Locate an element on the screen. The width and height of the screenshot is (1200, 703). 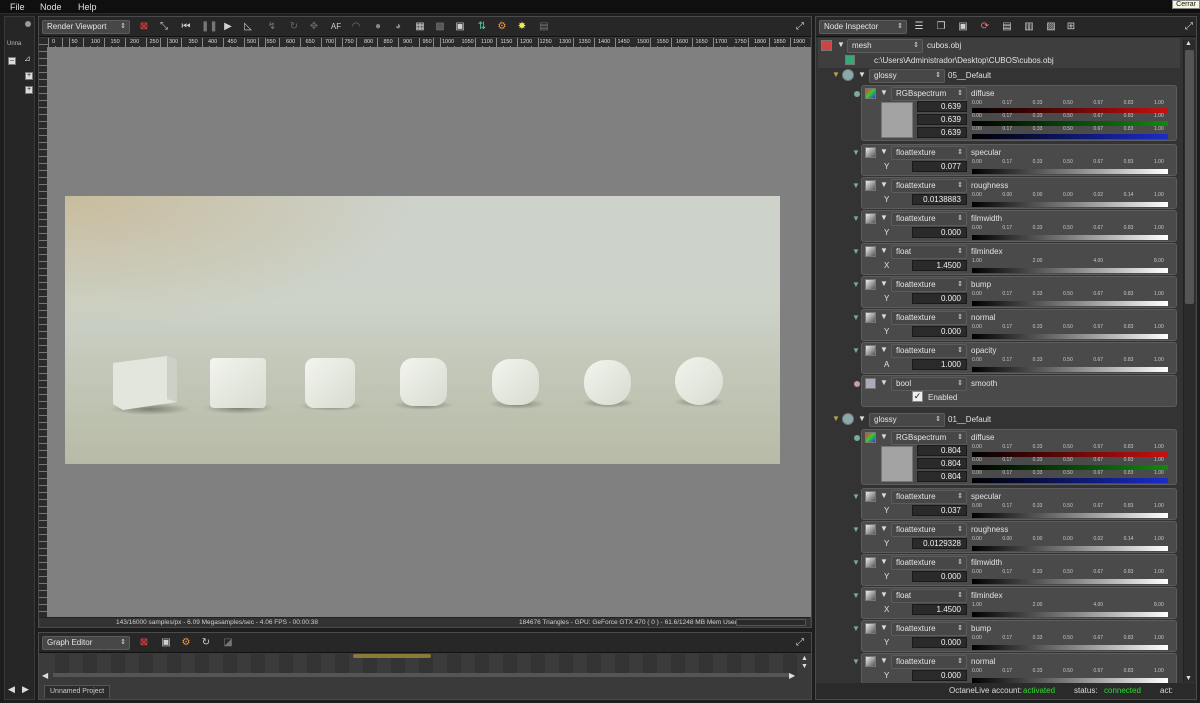
parameter-value: 0.0138883 is located at coordinates (939, 199).